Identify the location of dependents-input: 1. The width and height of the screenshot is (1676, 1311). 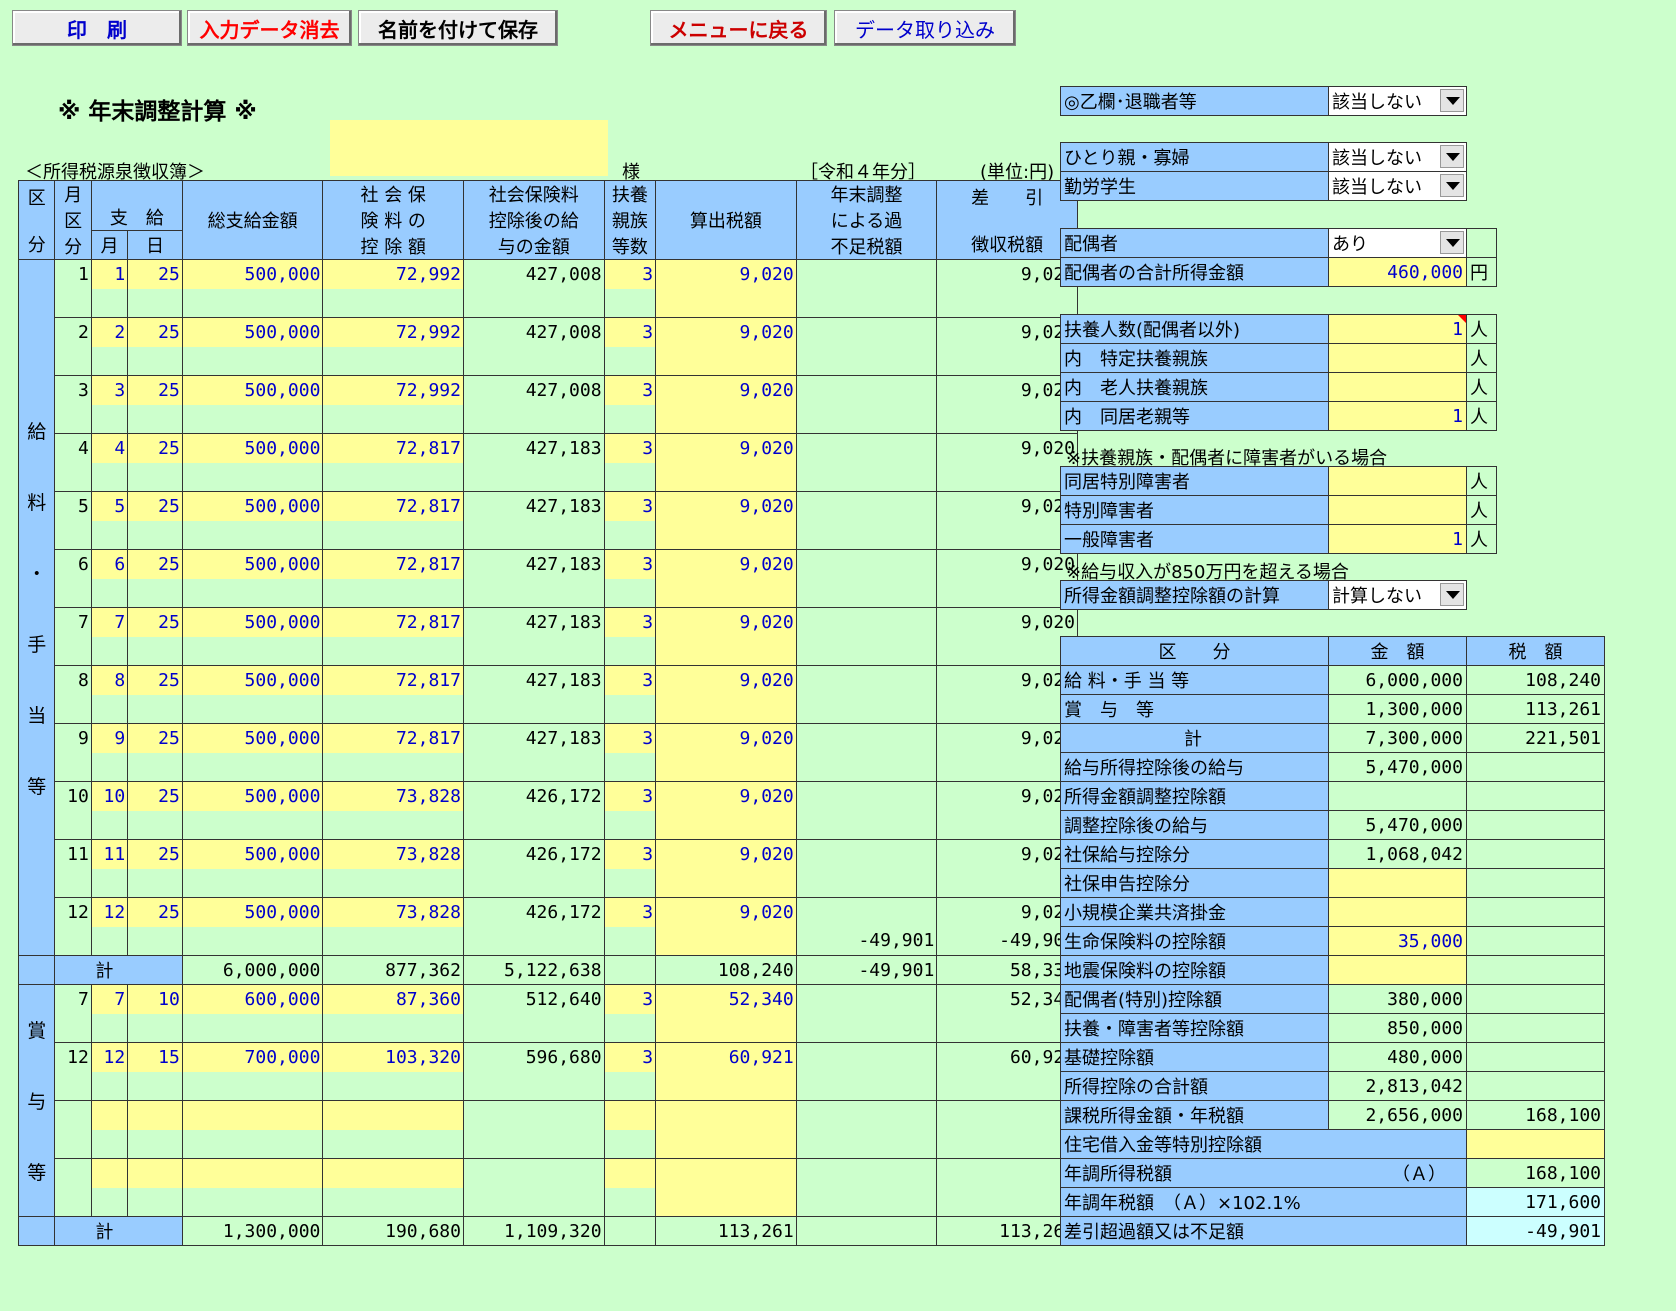
(1397, 329).